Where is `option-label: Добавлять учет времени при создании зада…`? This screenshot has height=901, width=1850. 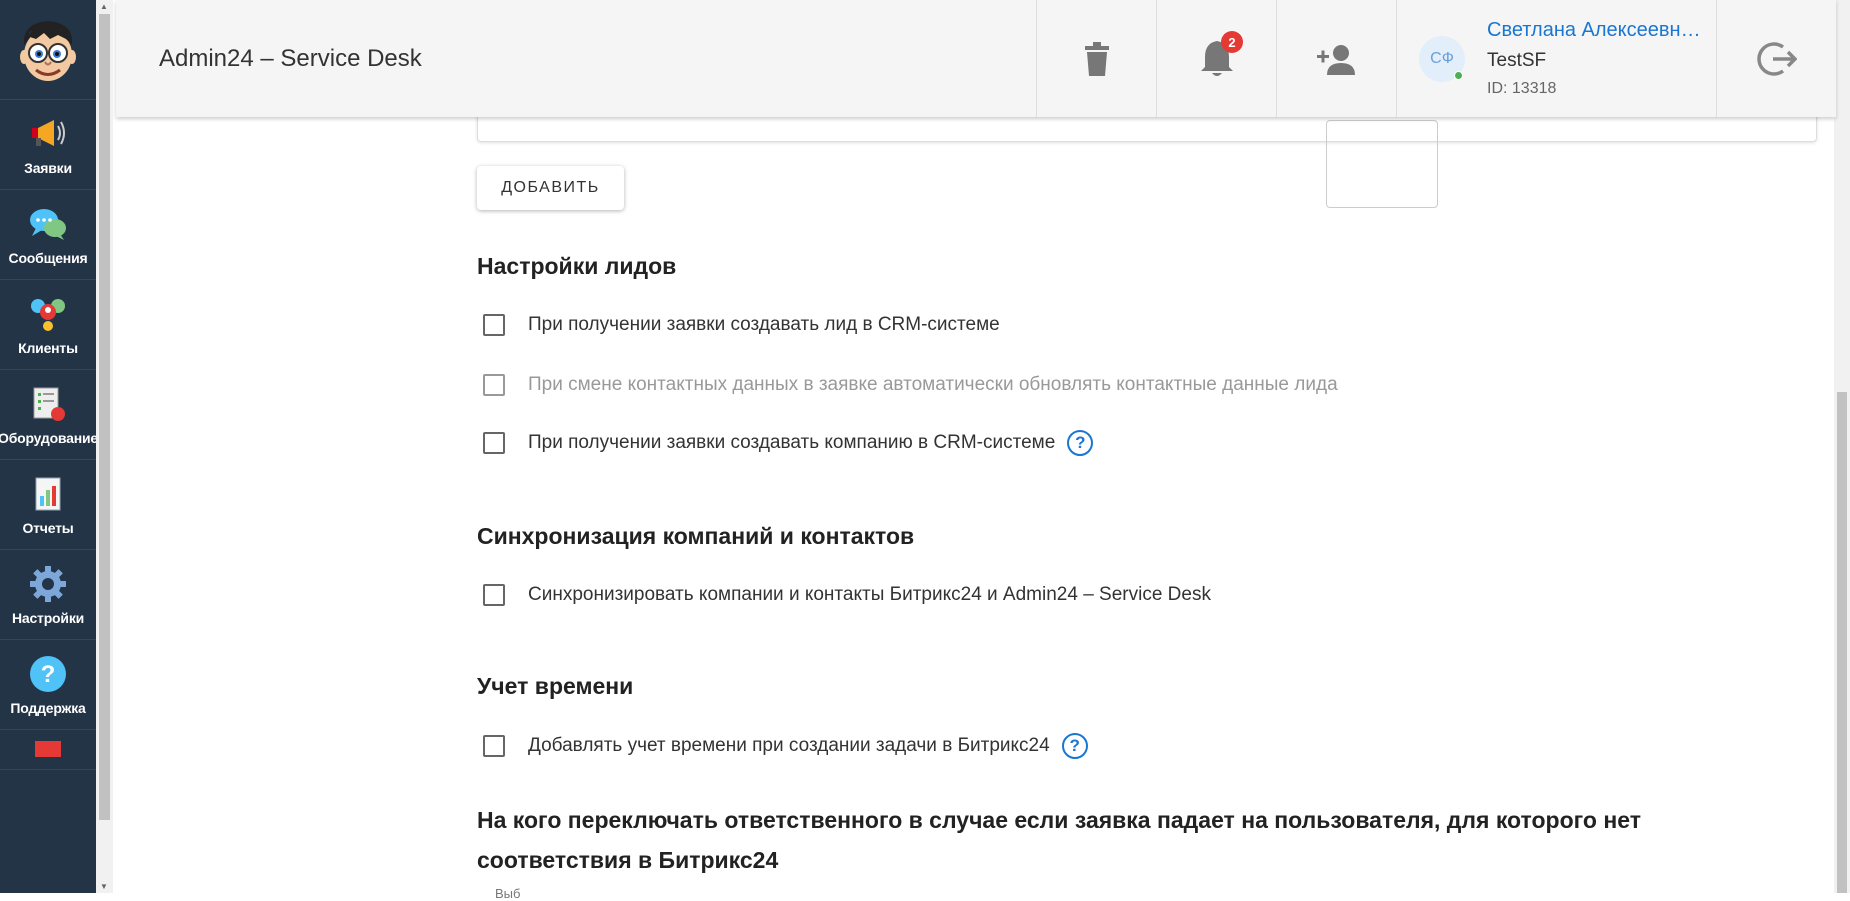 option-label: Добавлять учет времени при создании зада… is located at coordinates (789, 745).